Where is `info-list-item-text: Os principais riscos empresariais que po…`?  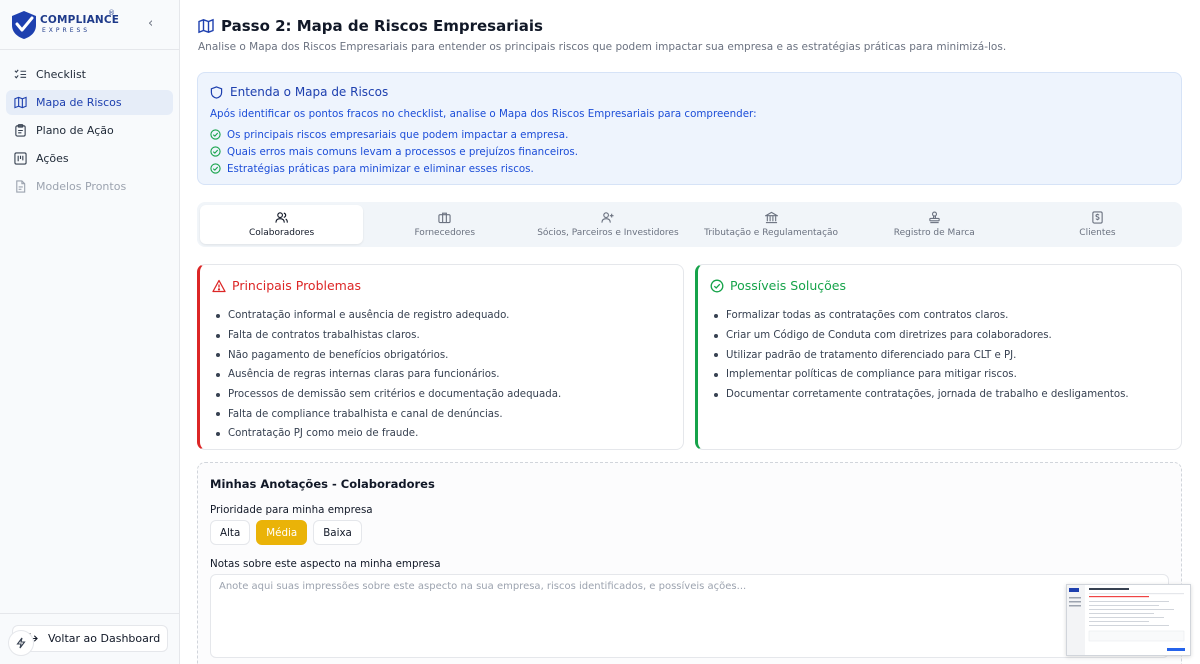 info-list-item-text: Os principais riscos empresariais que po… is located at coordinates (398, 134).